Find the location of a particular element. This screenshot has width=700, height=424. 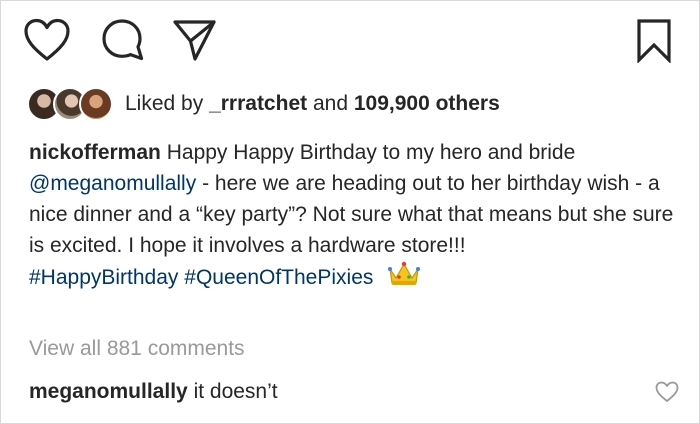

likes-text: Liked by _rrratchet and 109,900 others is located at coordinates (312, 104).